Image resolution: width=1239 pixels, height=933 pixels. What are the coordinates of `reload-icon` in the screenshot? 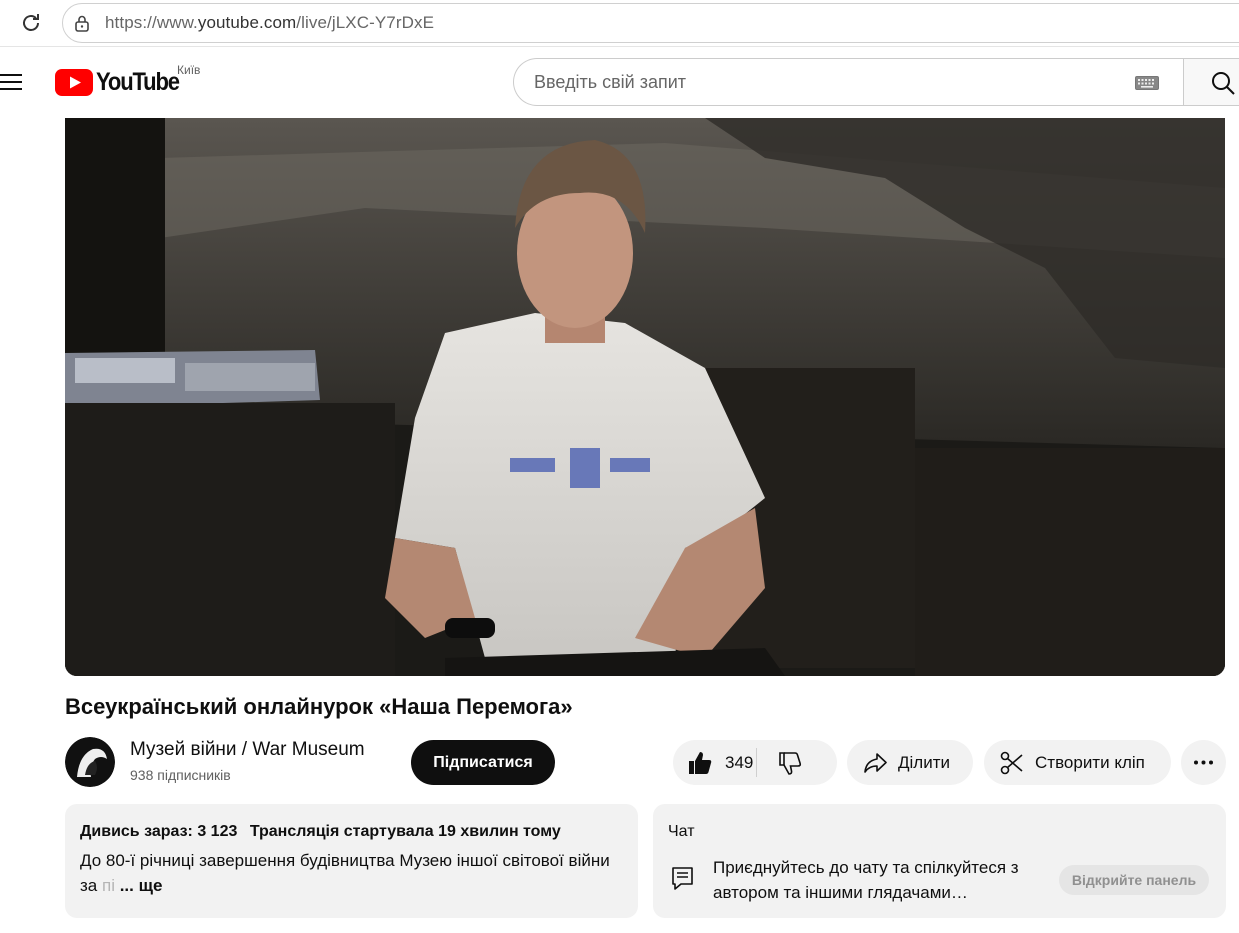 It's located at (31, 23).